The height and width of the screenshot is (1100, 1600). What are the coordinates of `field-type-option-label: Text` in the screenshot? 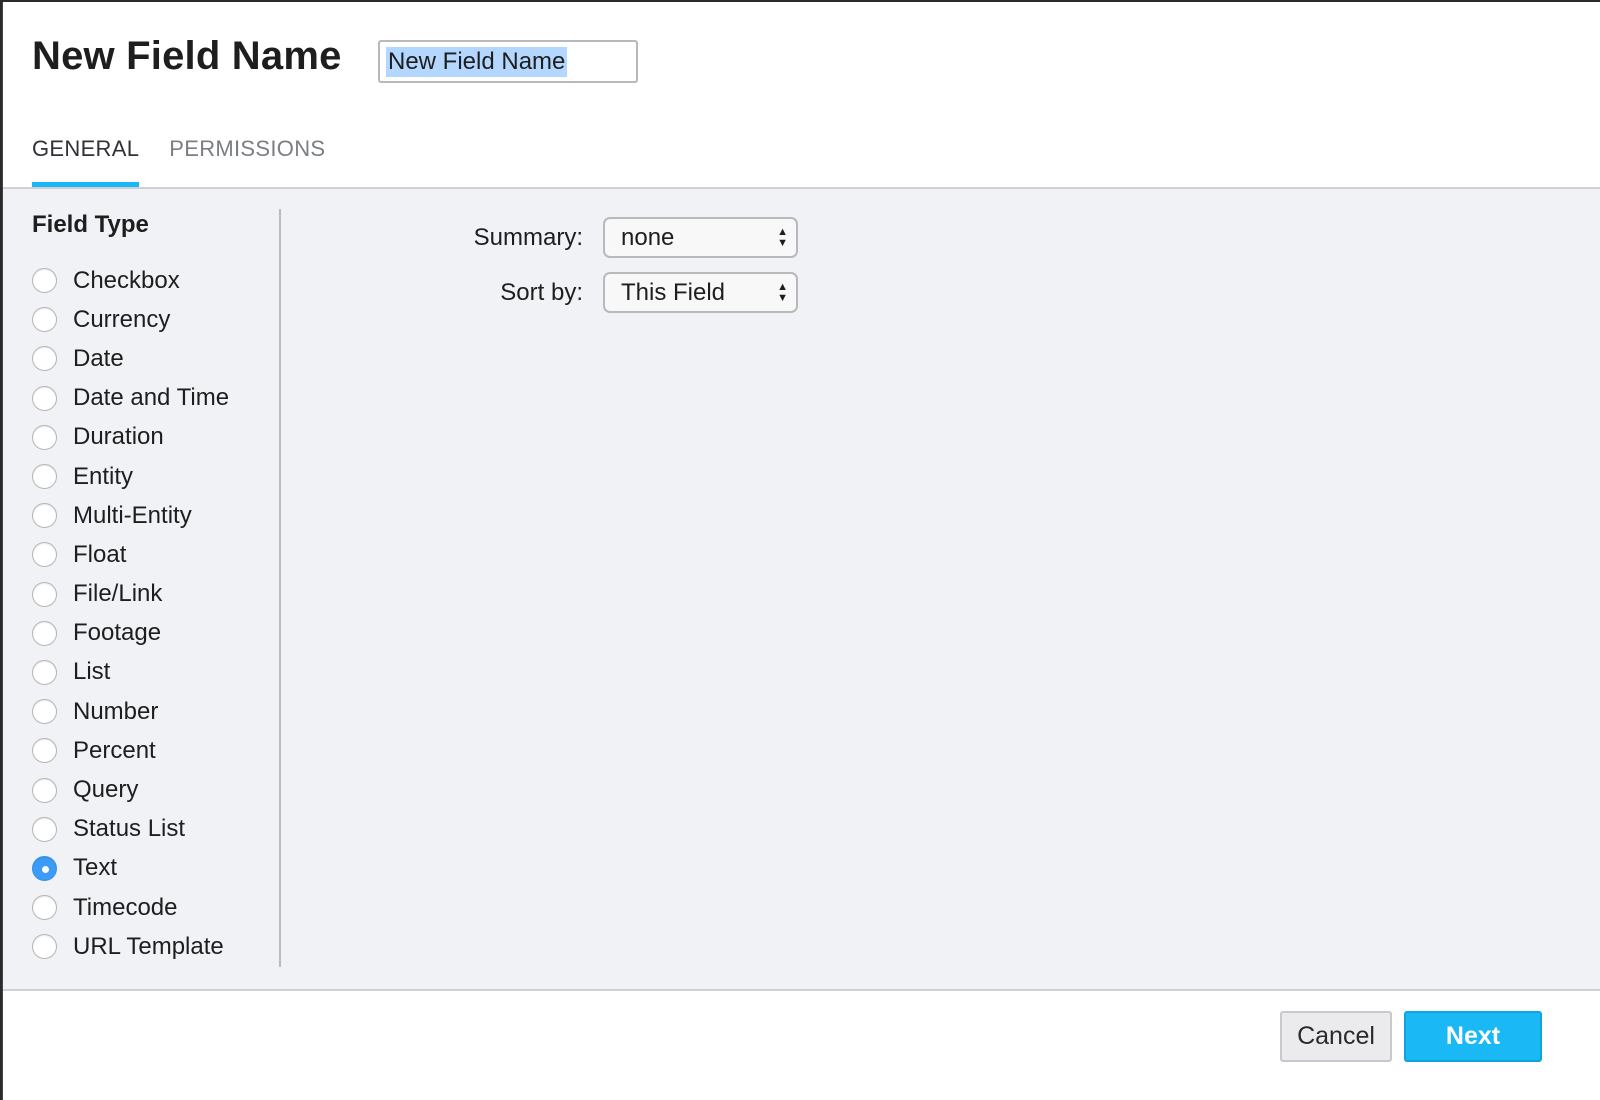 It's located at (95, 868).